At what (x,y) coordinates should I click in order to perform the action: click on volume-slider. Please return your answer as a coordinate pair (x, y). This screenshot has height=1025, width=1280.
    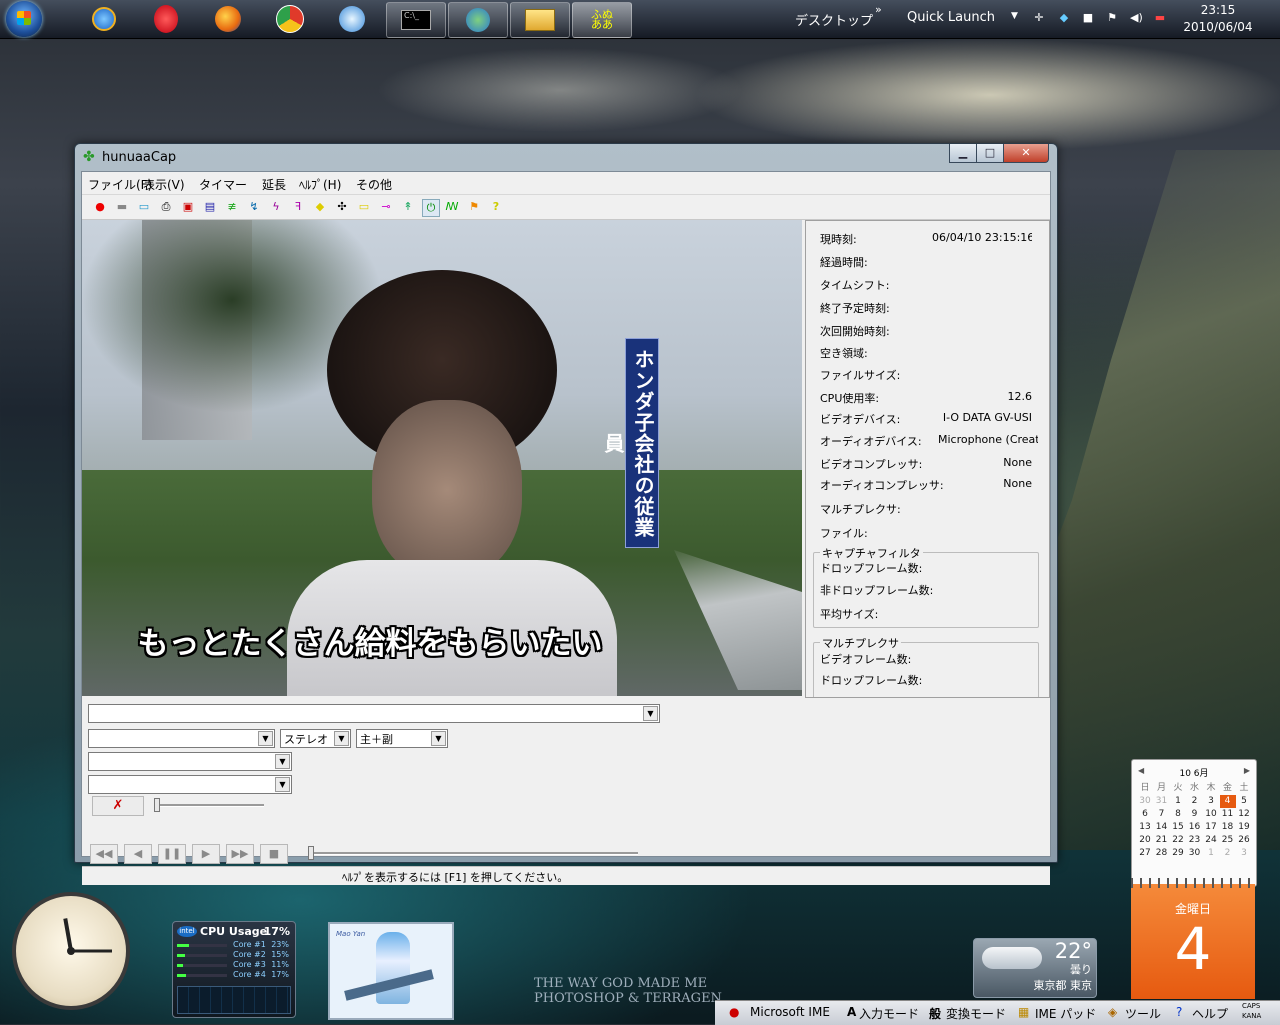
    Looking at the image, I should click on (209, 805).